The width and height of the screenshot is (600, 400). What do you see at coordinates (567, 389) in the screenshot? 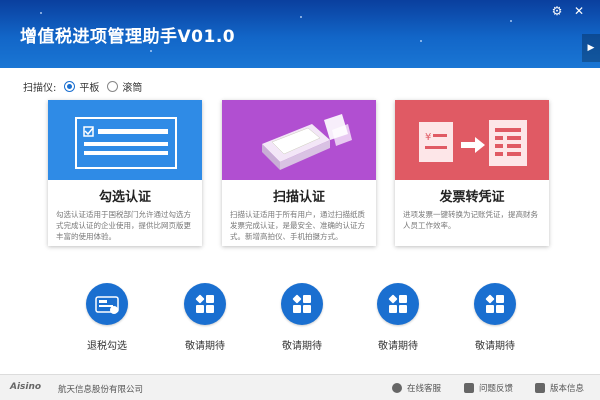
I see `footer-link-label: 版本信息` at bounding box center [567, 389].